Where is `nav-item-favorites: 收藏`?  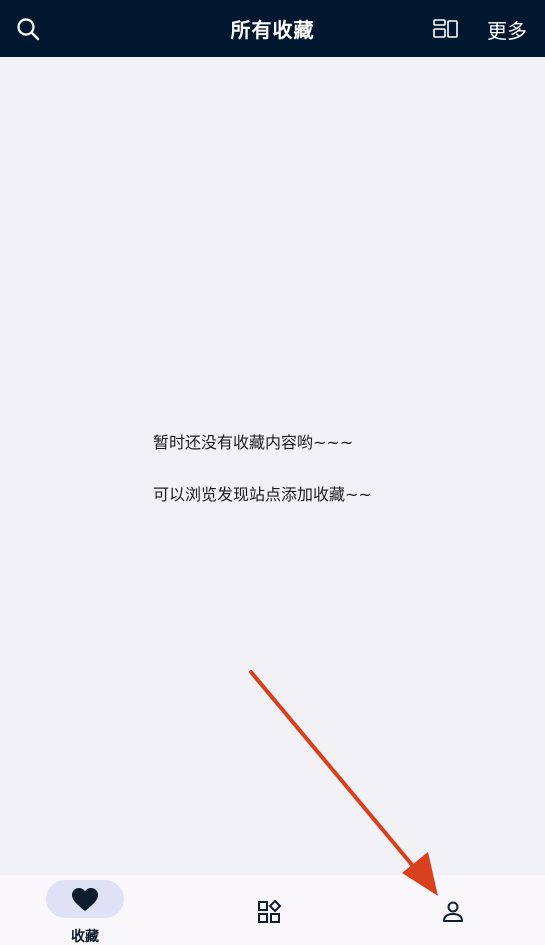 nav-item-favorites: 收藏 is located at coordinates (85, 910).